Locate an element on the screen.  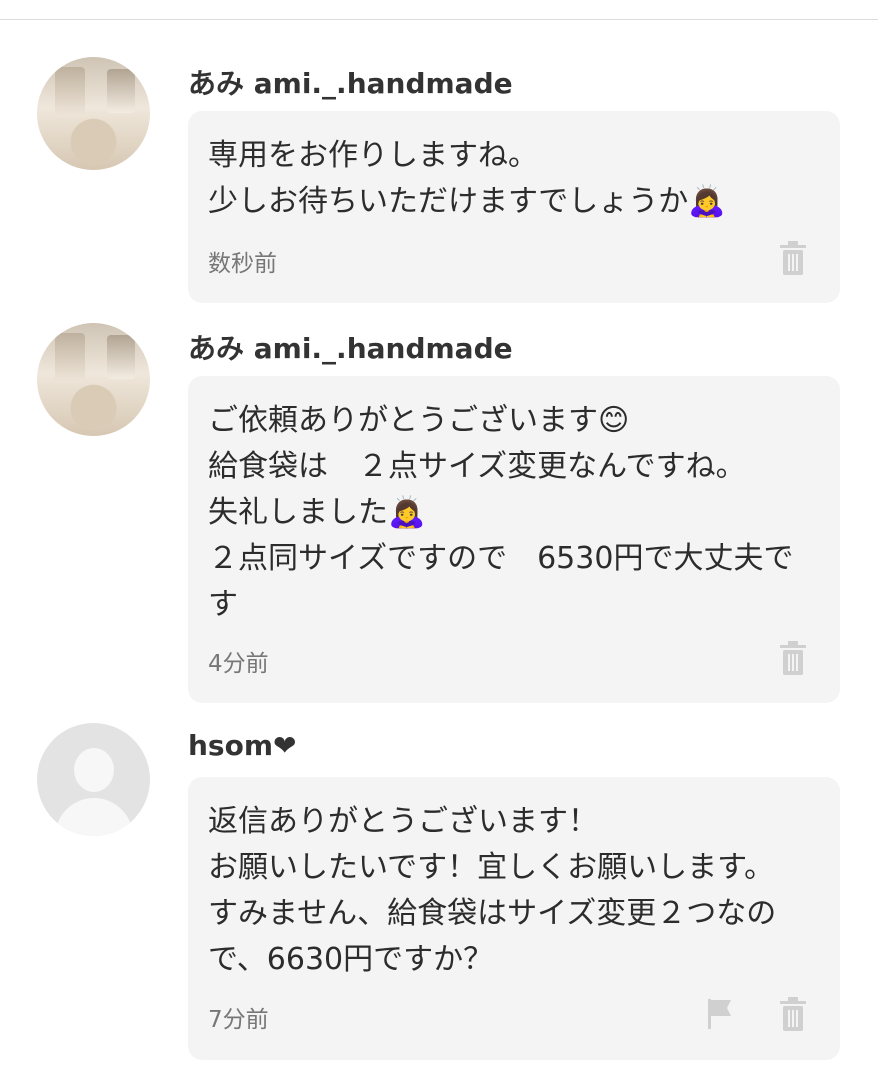
heart-icon: ❤ is located at coordinates (285, 745).